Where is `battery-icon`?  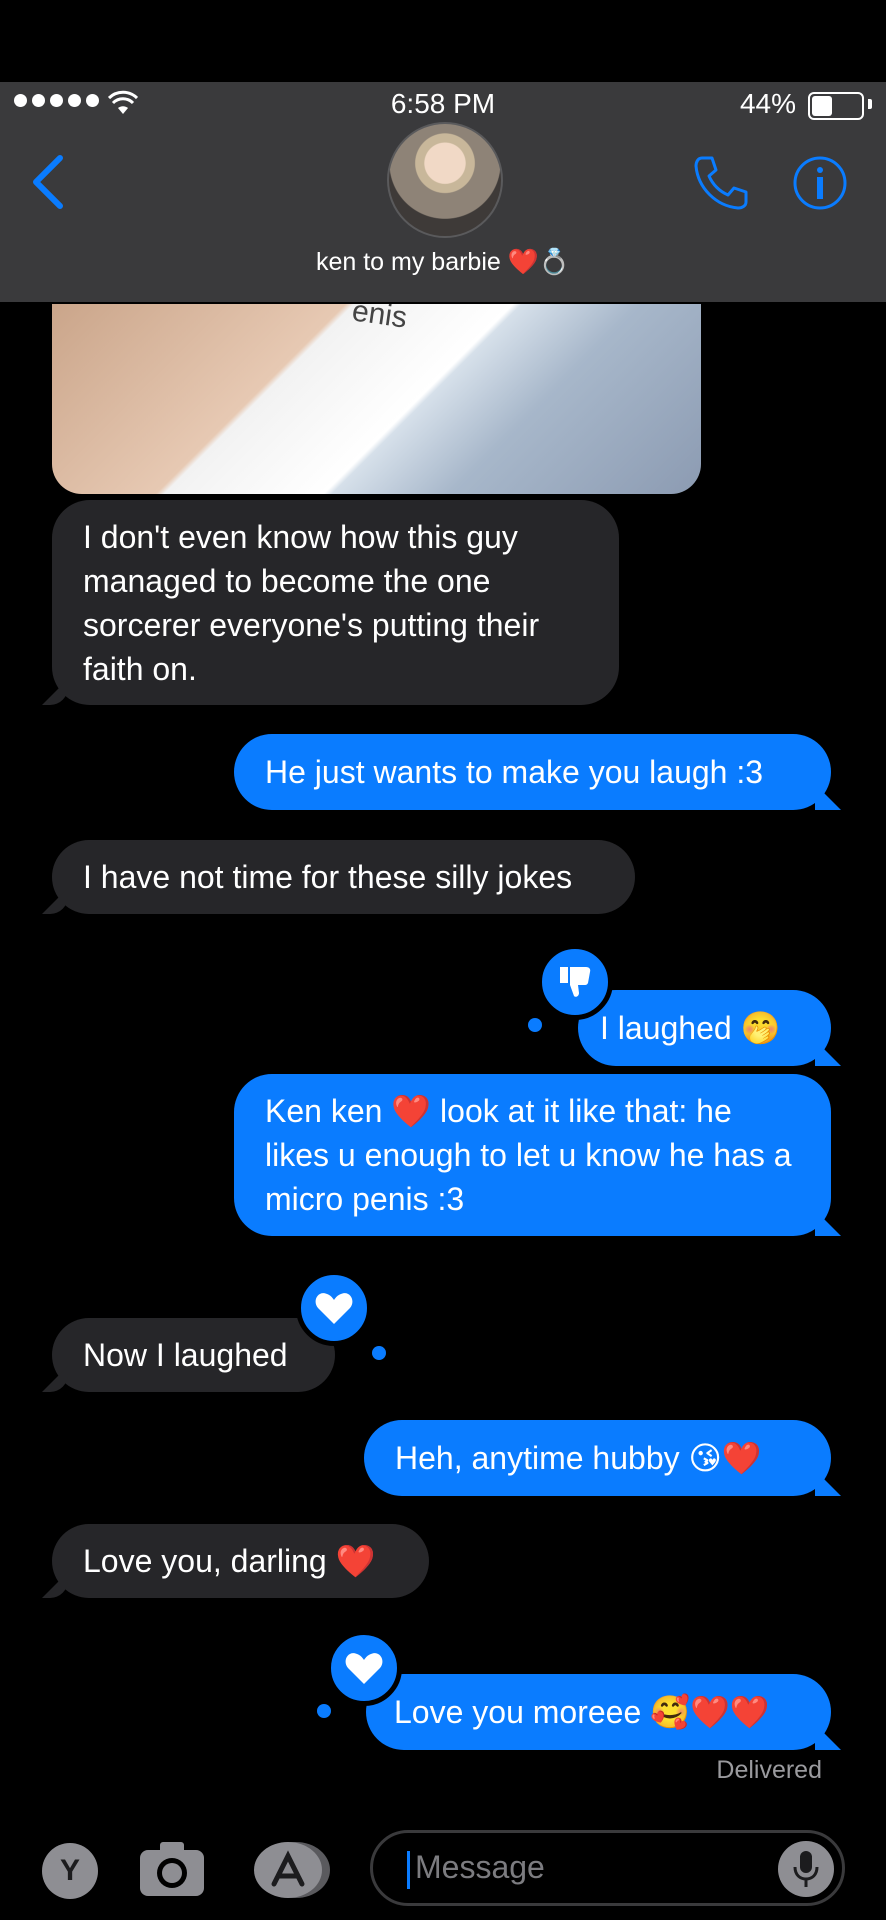
battery-icon is located at coordinates (836, 106).